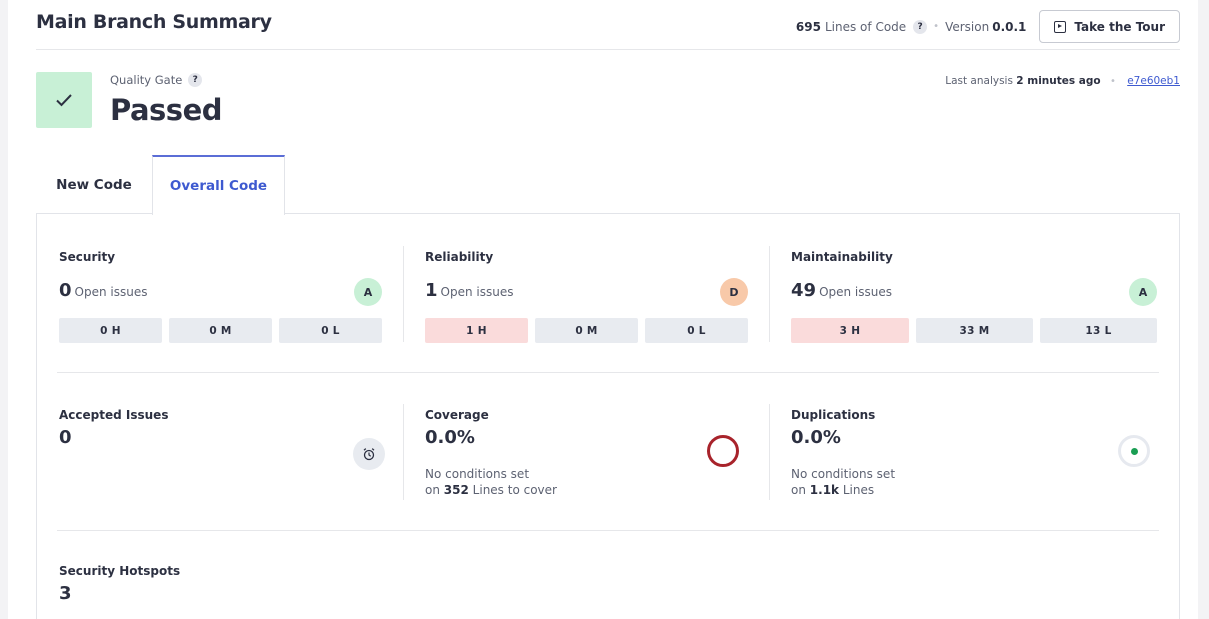 The width and height of the screenshot is (1209, 619). What do you see at coordinates (833, 415) in the screenshot?
I see `duplications-label: Duplications` at bounding box center [833, 415].